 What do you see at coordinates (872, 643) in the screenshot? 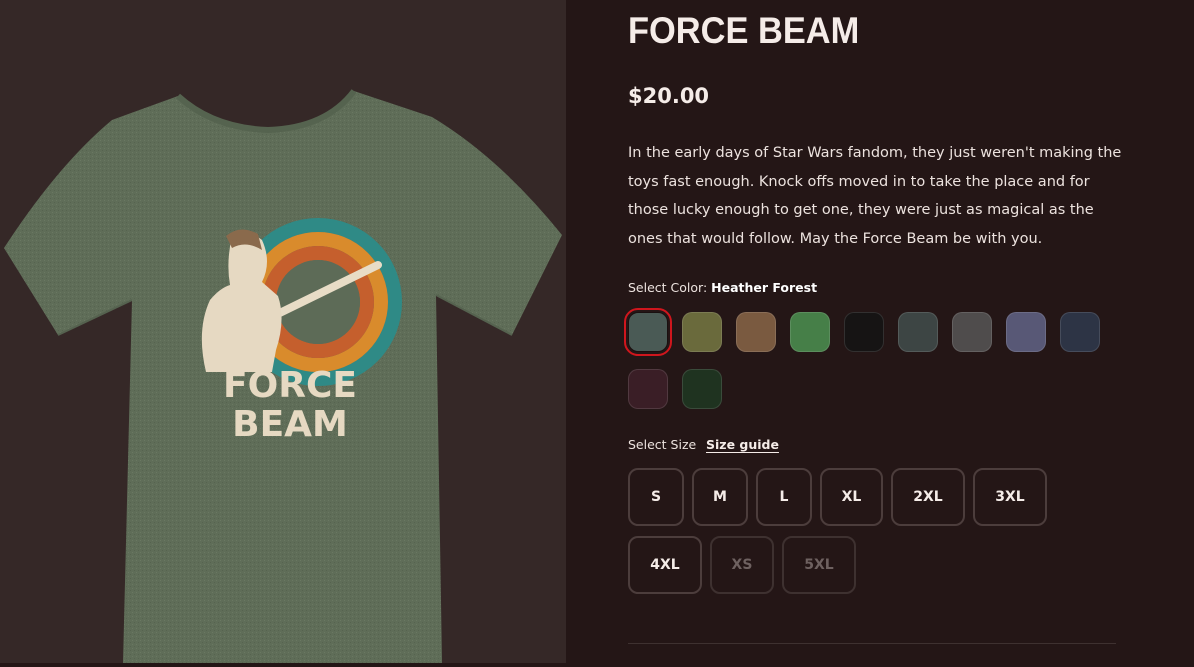
I see `divider` at bounding box center [872, 643].